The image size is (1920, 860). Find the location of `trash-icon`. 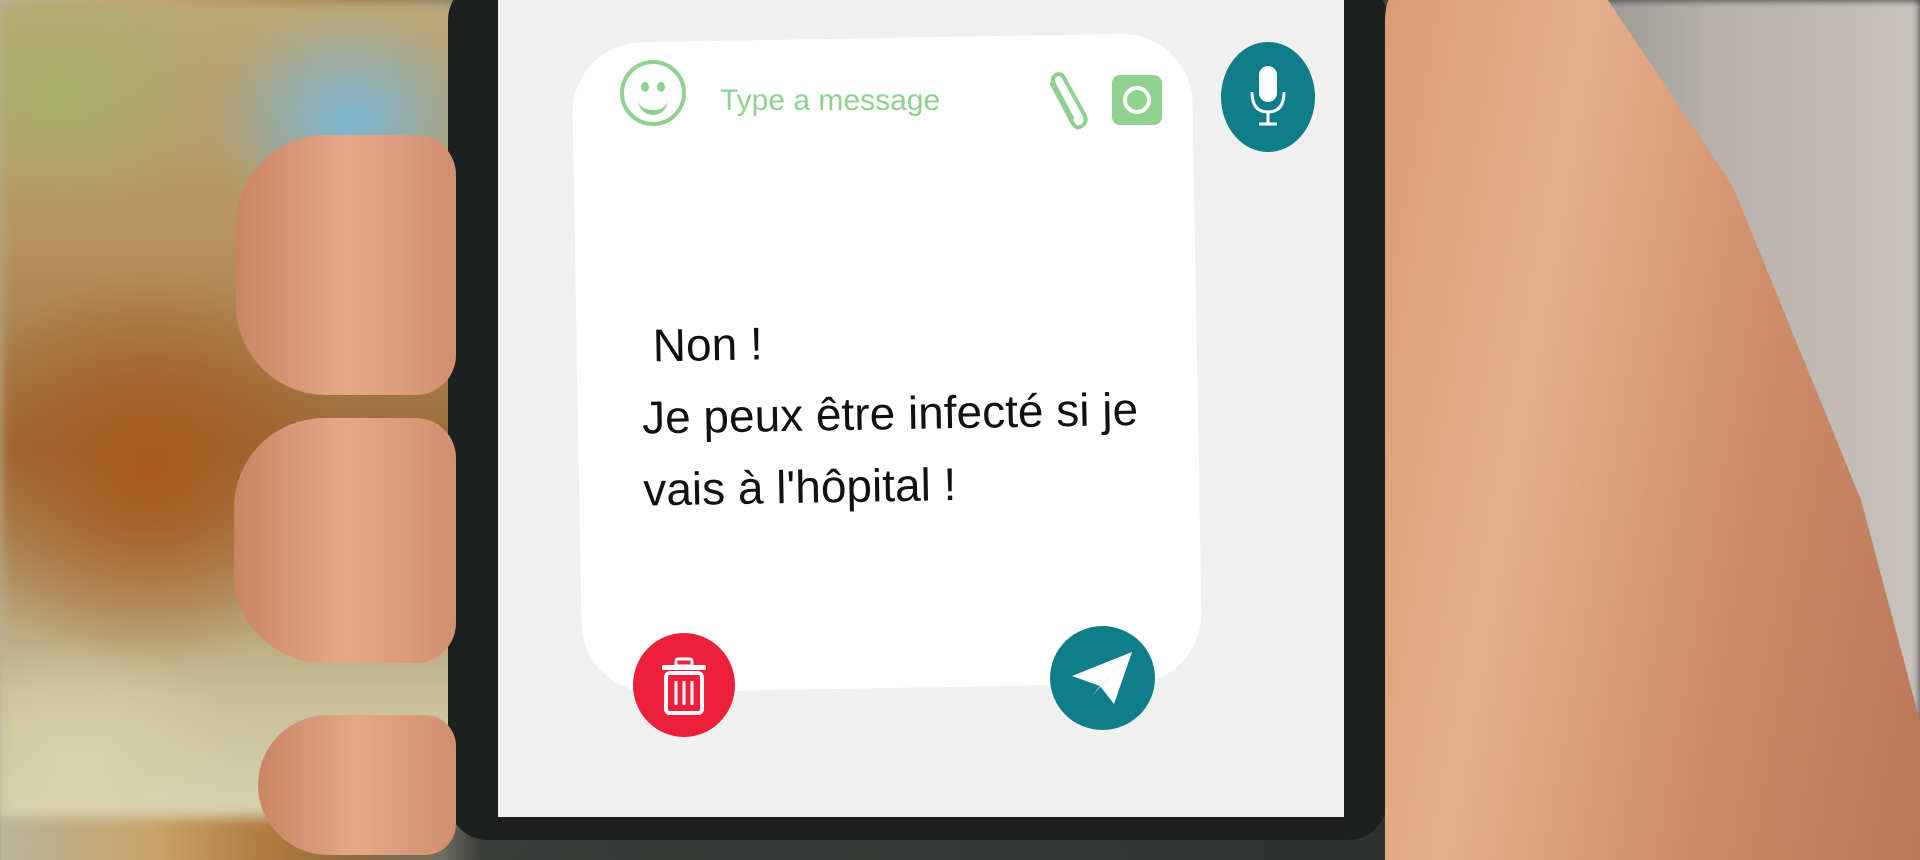

trash-icon is located at coordinates (684, 686).